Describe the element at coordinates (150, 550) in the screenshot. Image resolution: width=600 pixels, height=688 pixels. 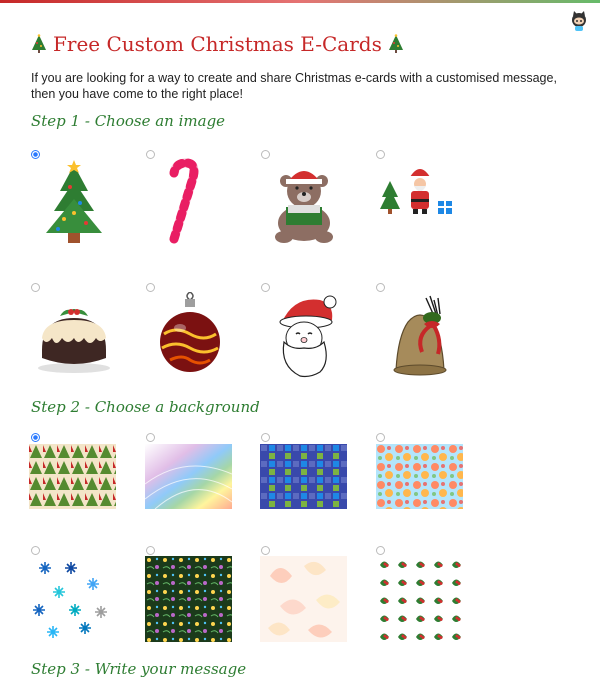
I see `background-radio-dark-floral-pattern` at that location.